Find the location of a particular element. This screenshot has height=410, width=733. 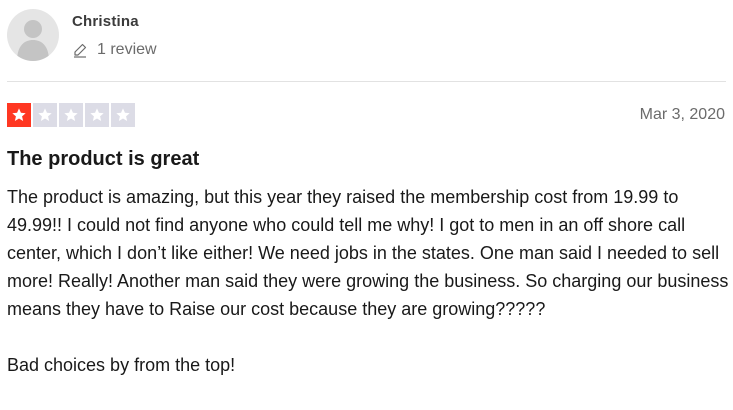

divider is located at coordinates (366, 81).